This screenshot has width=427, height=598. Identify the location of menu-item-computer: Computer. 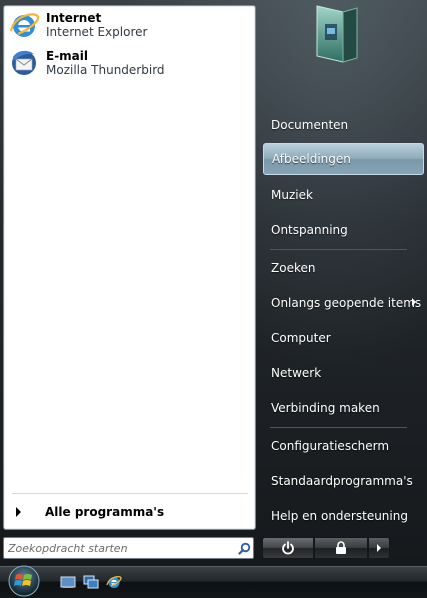
(343, 338).